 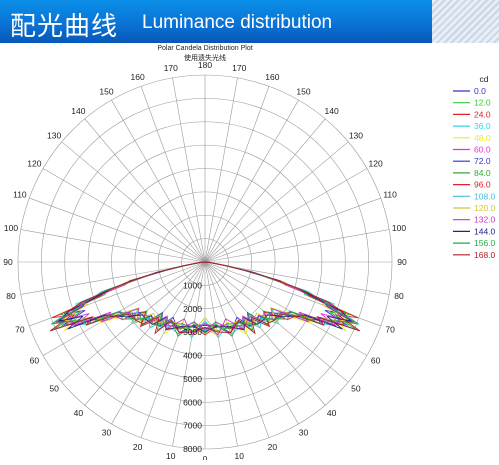 I want to click on radial-label: 1000, so click(x=192, y=285).